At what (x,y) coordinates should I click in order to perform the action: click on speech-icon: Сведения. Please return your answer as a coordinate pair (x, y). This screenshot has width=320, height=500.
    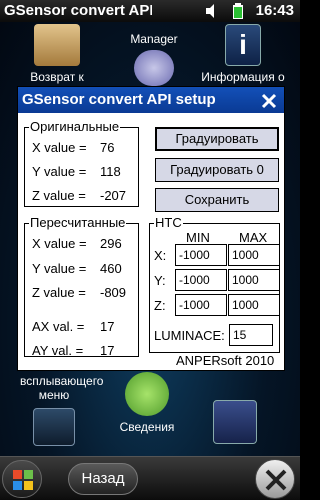
    Looking at the image, I should click on (147, 403).